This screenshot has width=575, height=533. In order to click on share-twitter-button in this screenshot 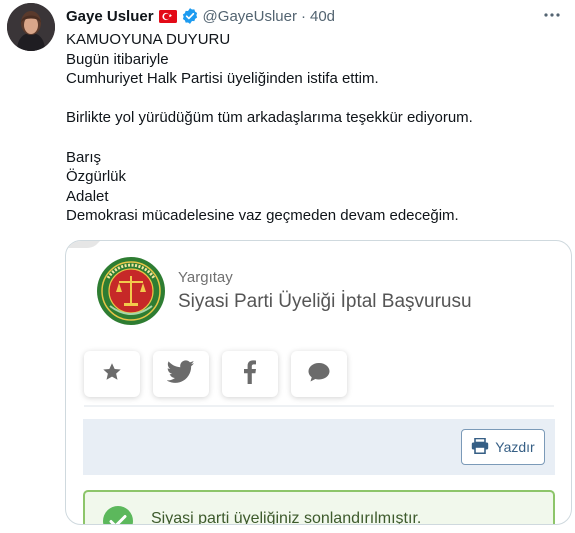, I will do `click(181, 374)`.